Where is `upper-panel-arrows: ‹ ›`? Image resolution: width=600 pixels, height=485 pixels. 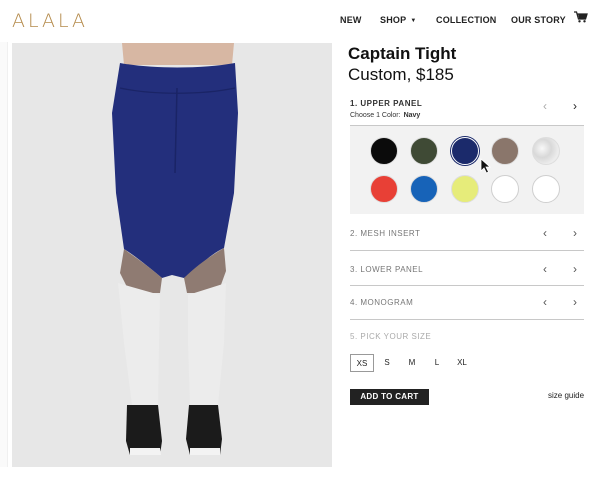 upper-panel-arrows: ‹ › is located at coordinates (560, 106).